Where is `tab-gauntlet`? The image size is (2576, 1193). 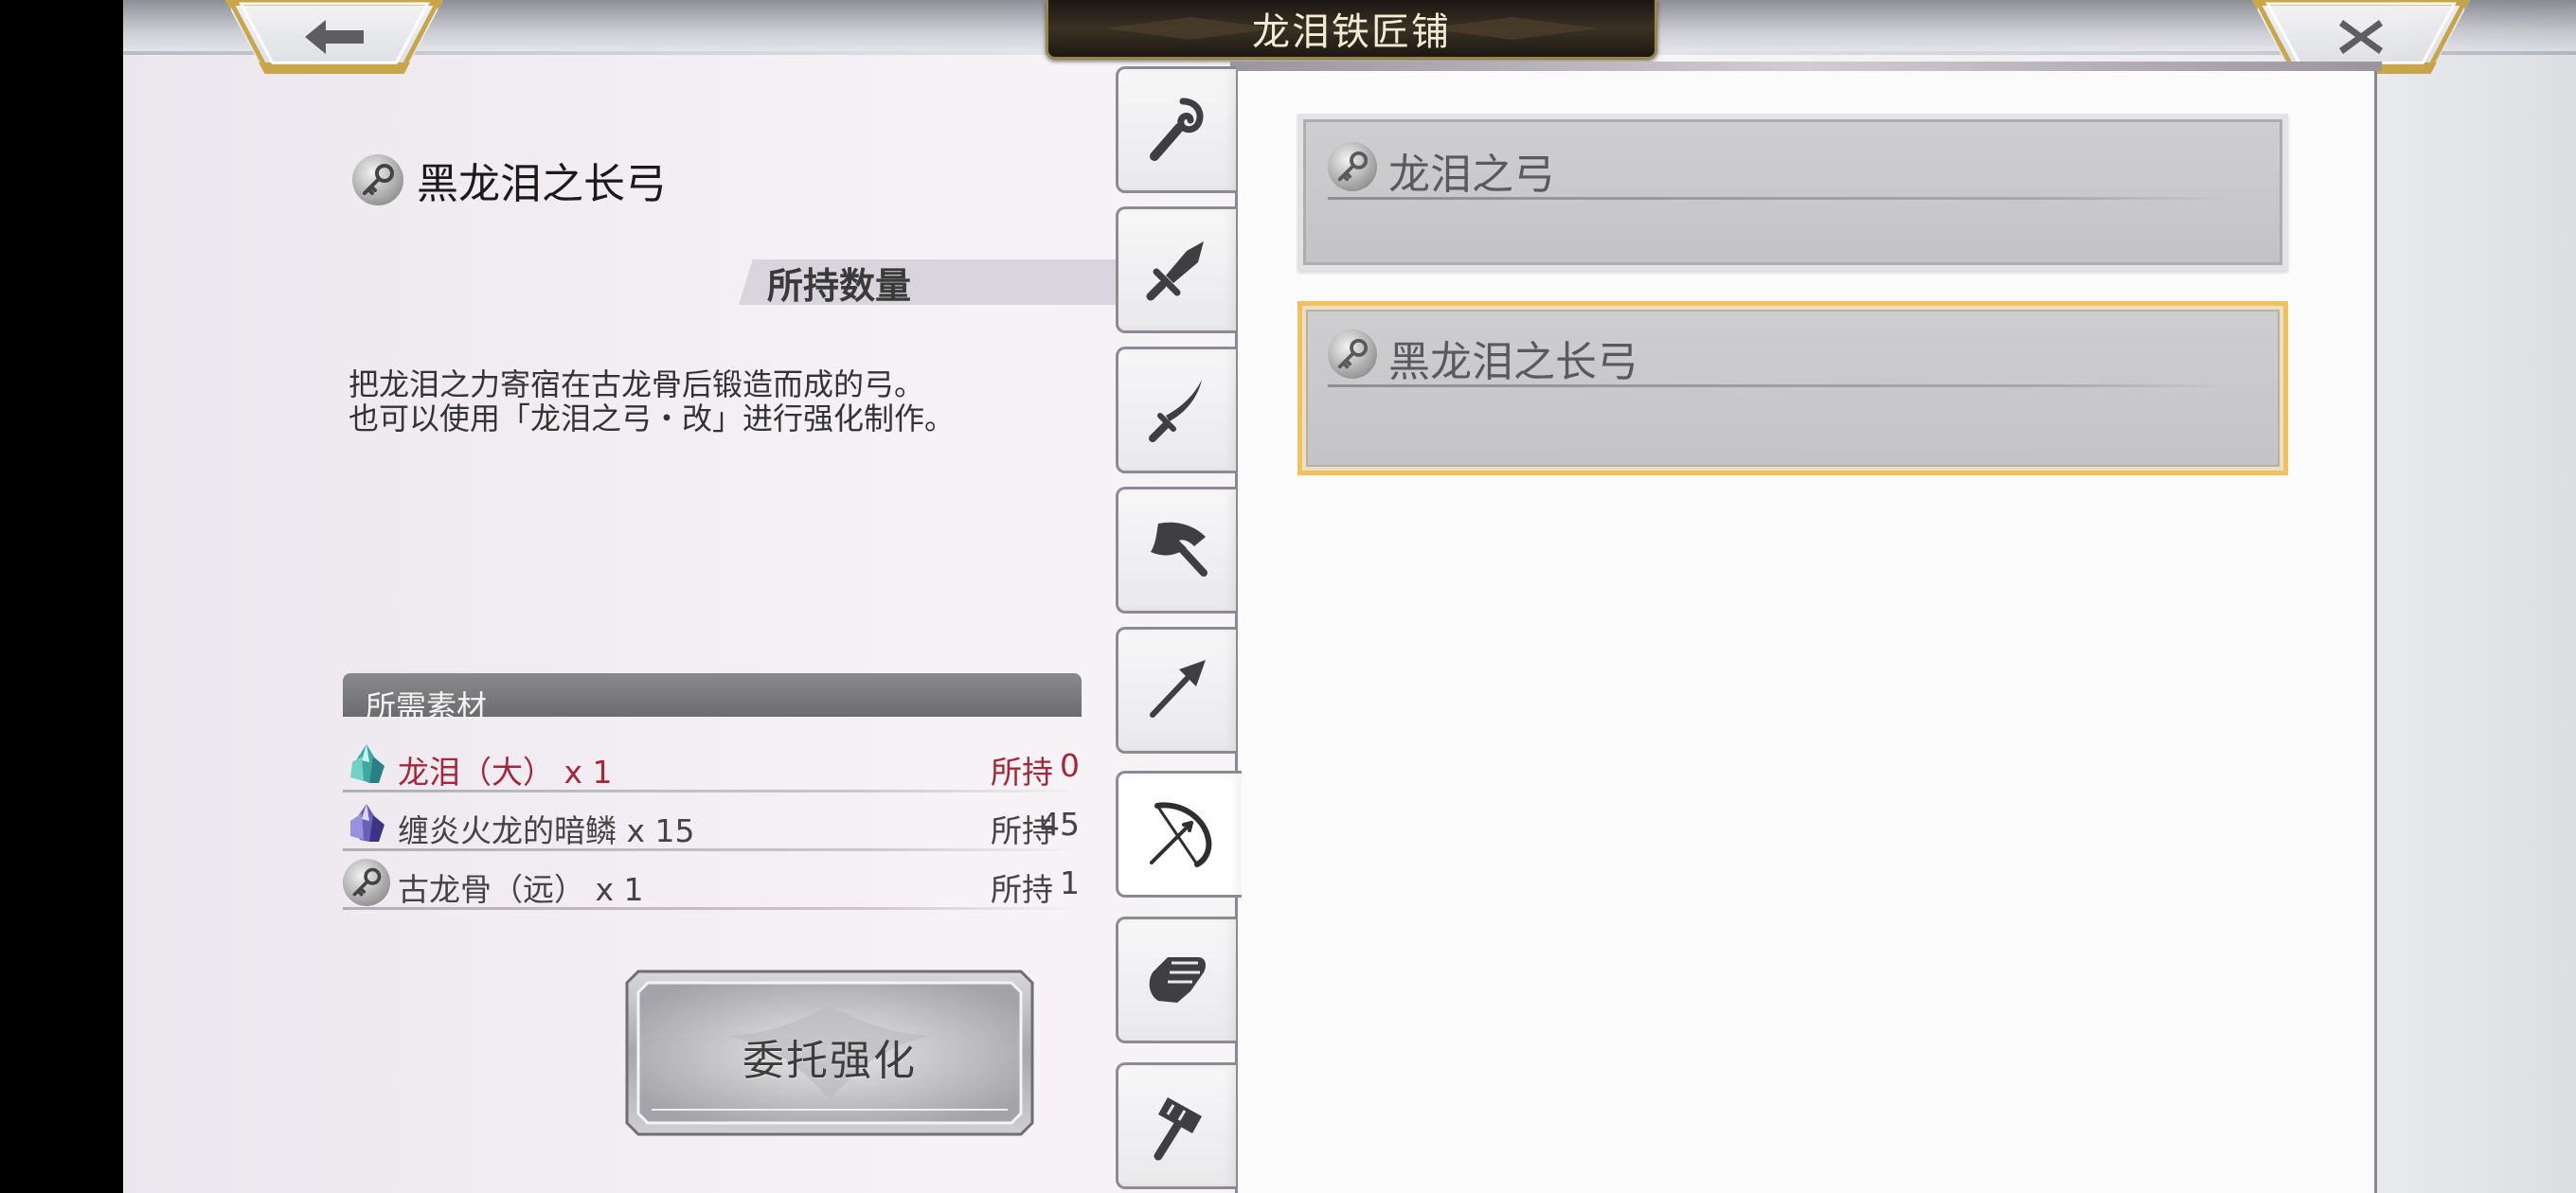 tab-gauntlet is located at coordinates (1176, 980).